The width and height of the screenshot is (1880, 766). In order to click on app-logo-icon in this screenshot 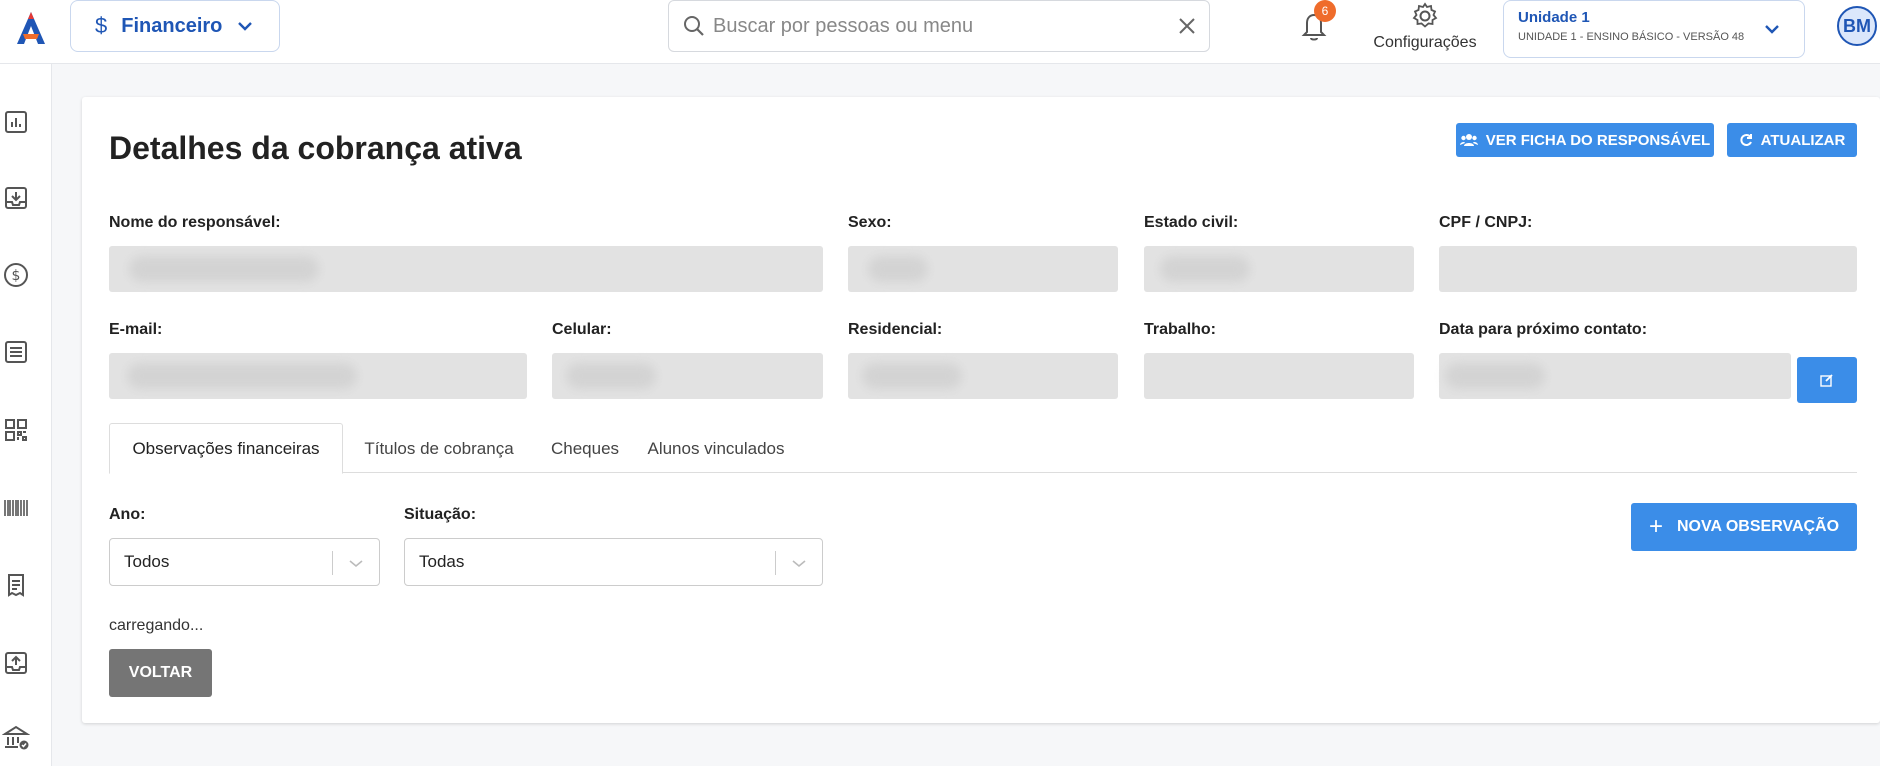, I will do `click(31, 28)`.